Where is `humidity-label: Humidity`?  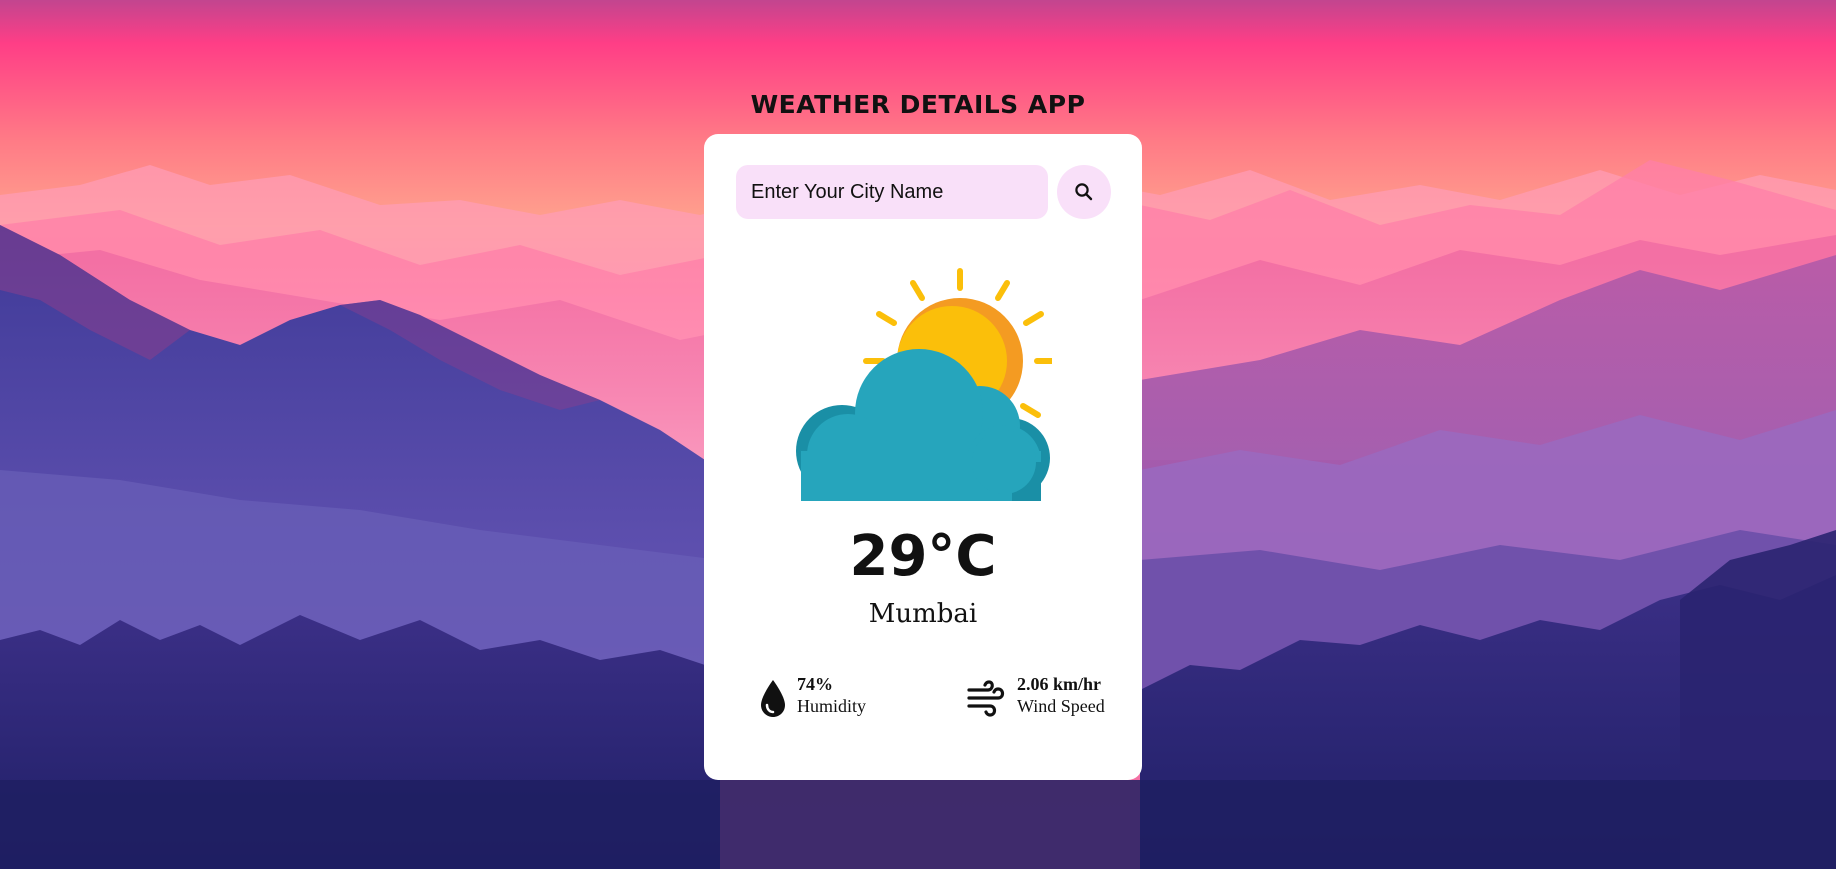 humidity-label: Humidity is located at coordinates (832, 706).